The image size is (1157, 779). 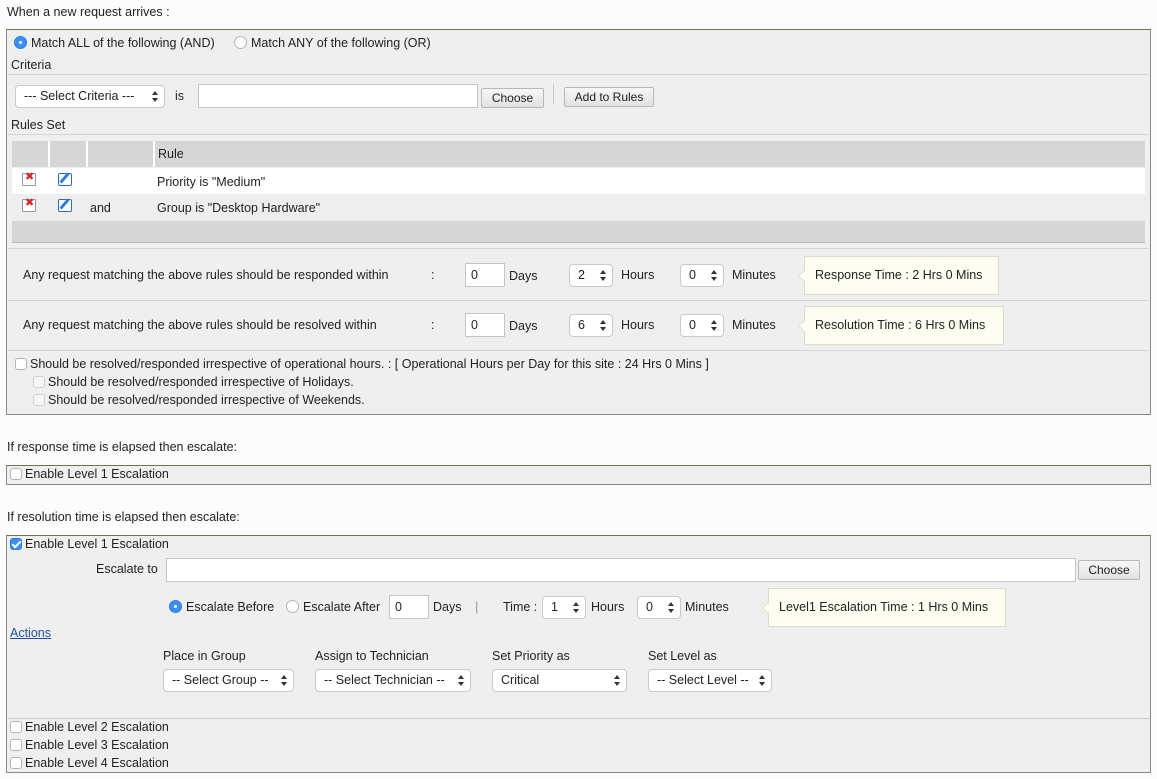 I want to click on escalate-before-radio: Escalate Before, so click(x=221, y=607).